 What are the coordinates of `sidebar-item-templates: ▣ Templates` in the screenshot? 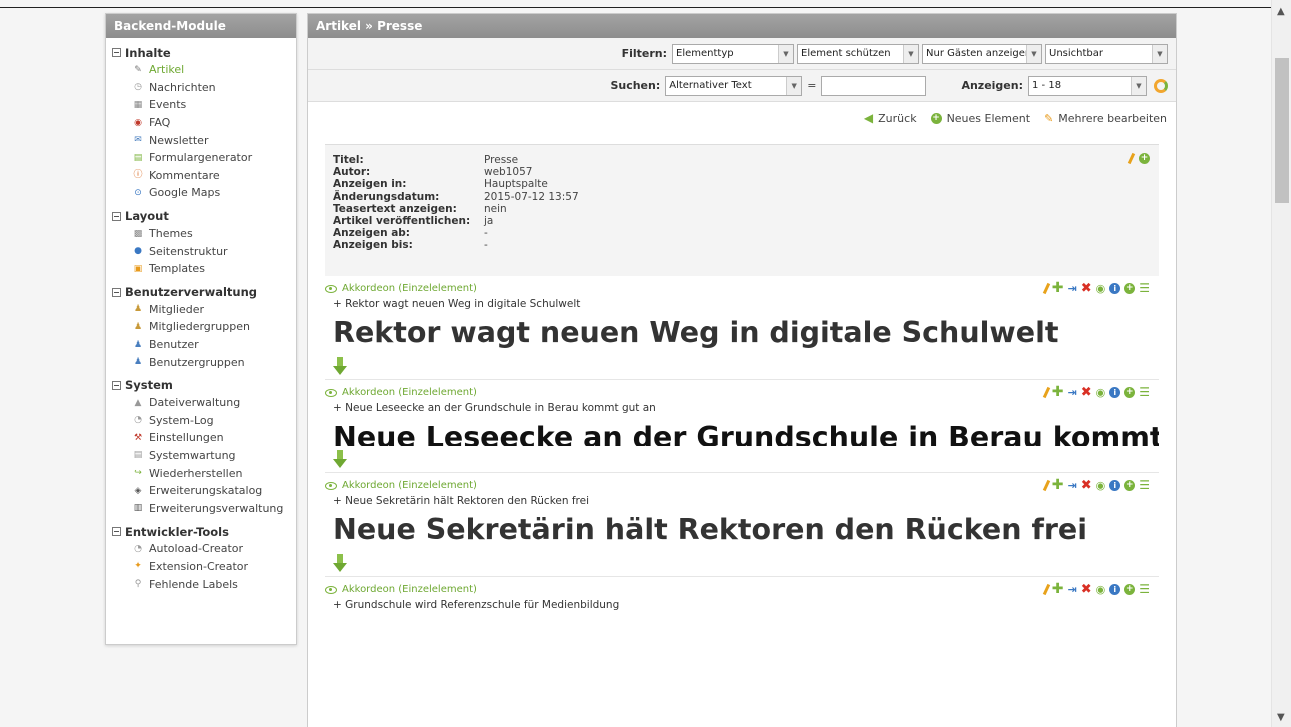 It's located at (201, 269).